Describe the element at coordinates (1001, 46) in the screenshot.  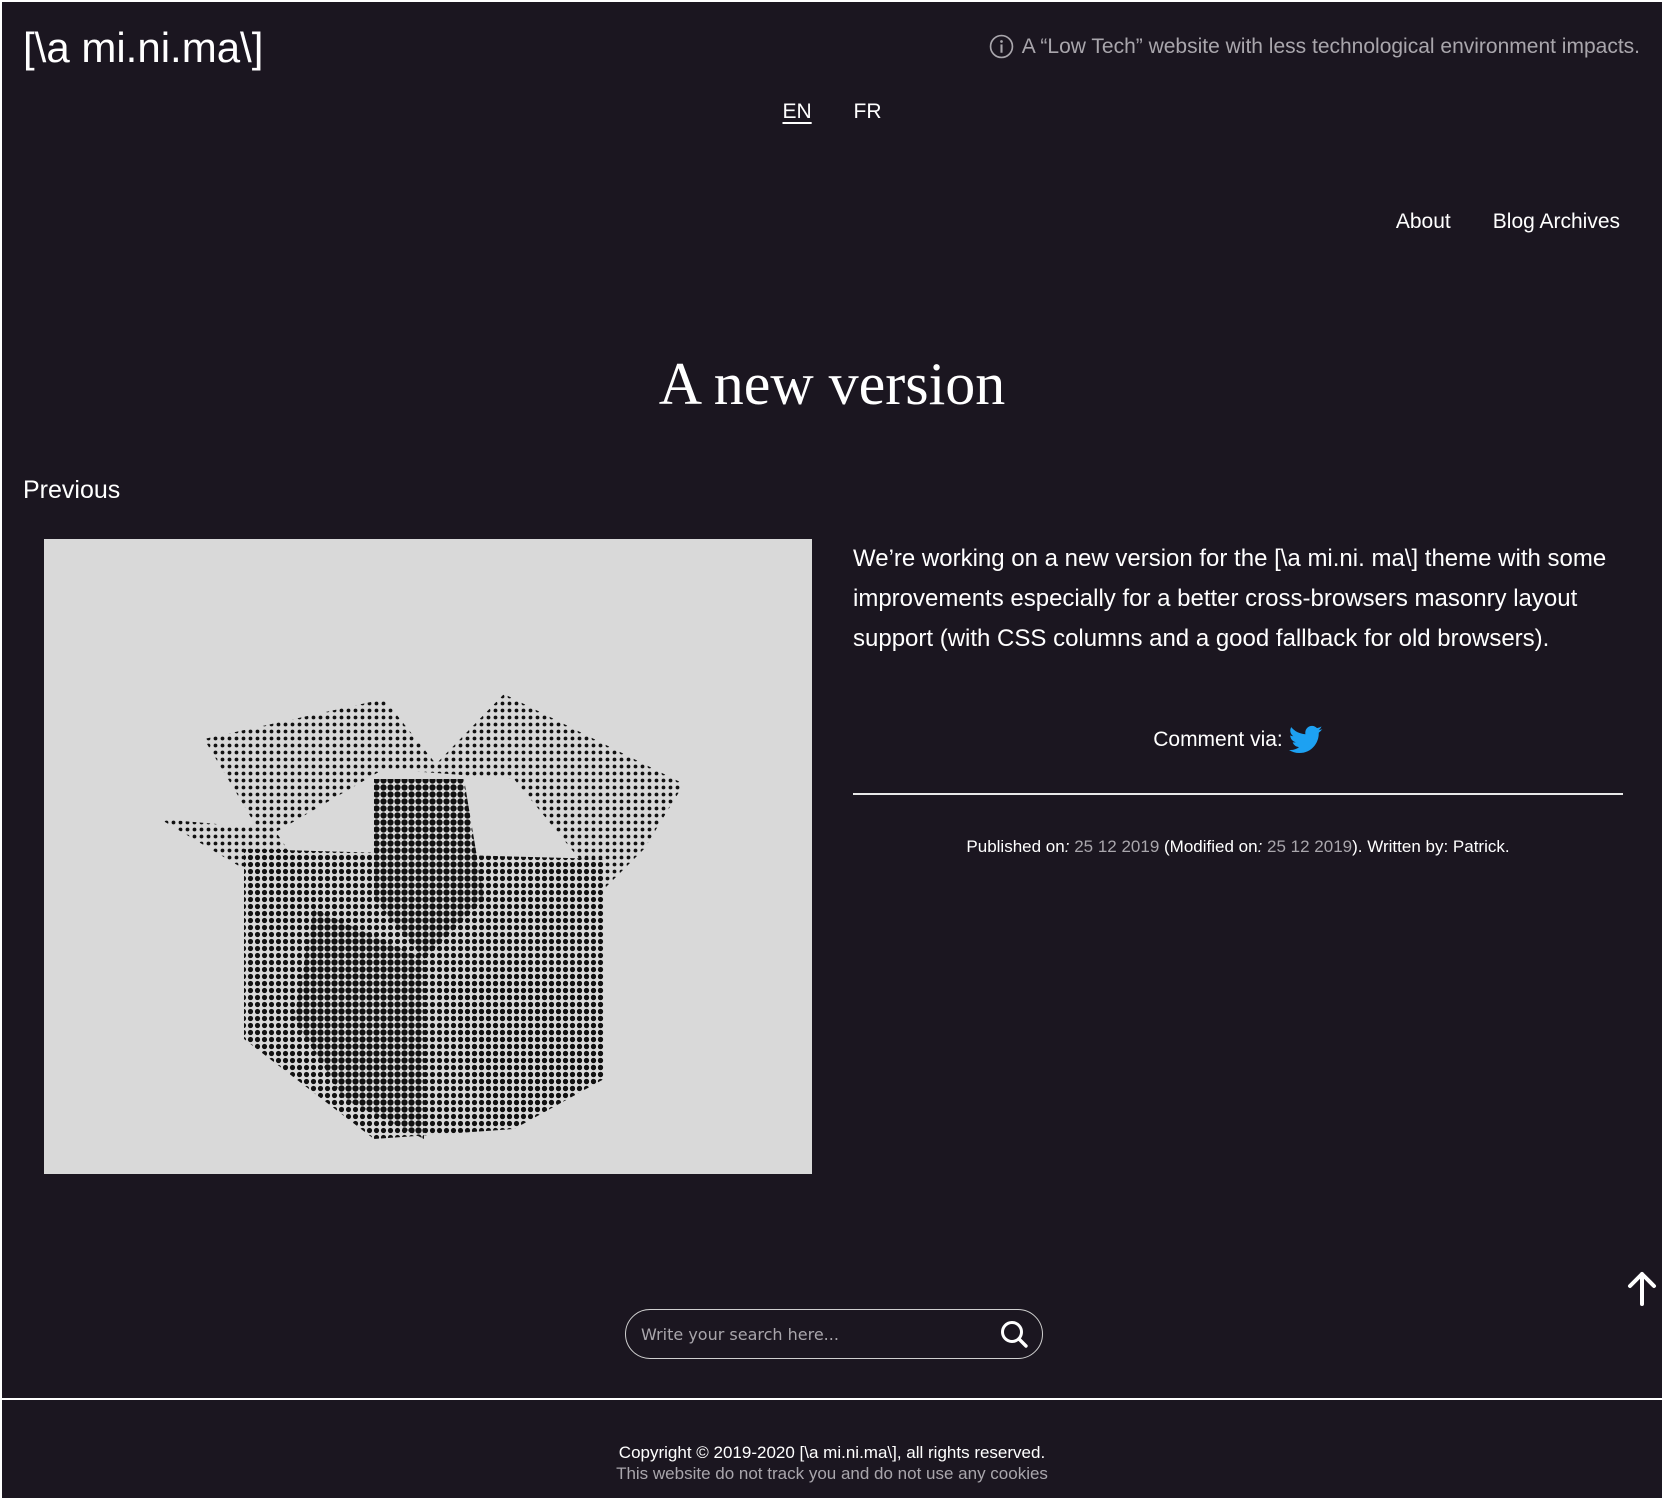
I see `info-icon` at that location.